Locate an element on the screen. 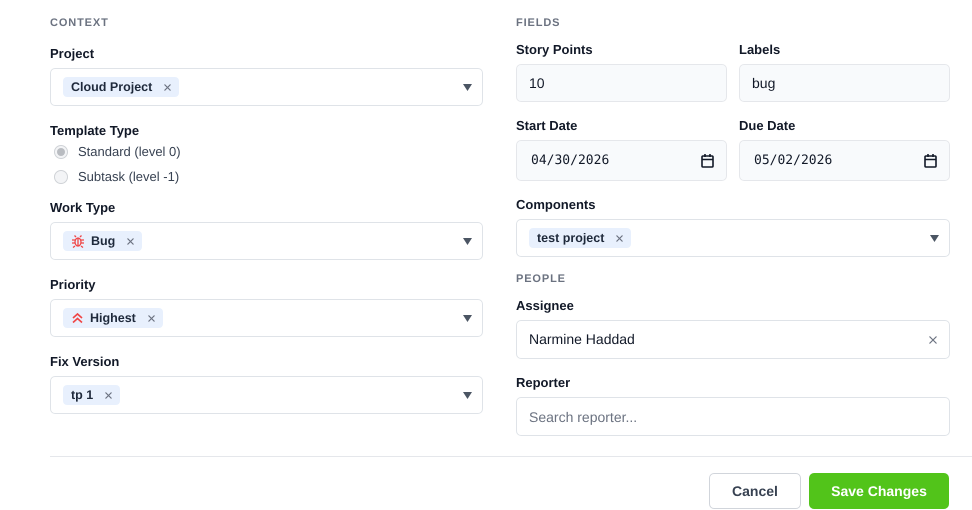  field-label: Template Type is located at coordinates (95, 131).